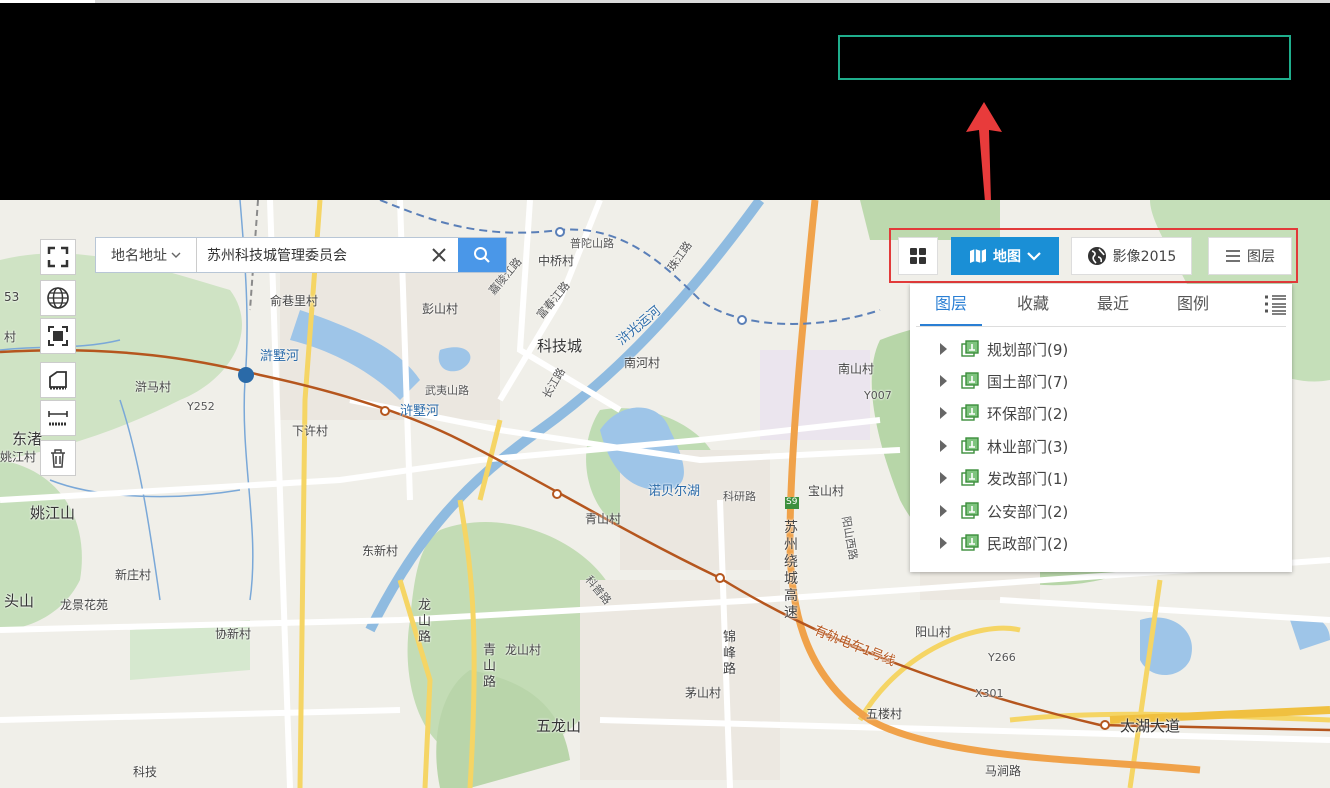 Image resolution: width=1330 pixels, height=788 pixels. I want to click on map-icon, so click(978, 256).